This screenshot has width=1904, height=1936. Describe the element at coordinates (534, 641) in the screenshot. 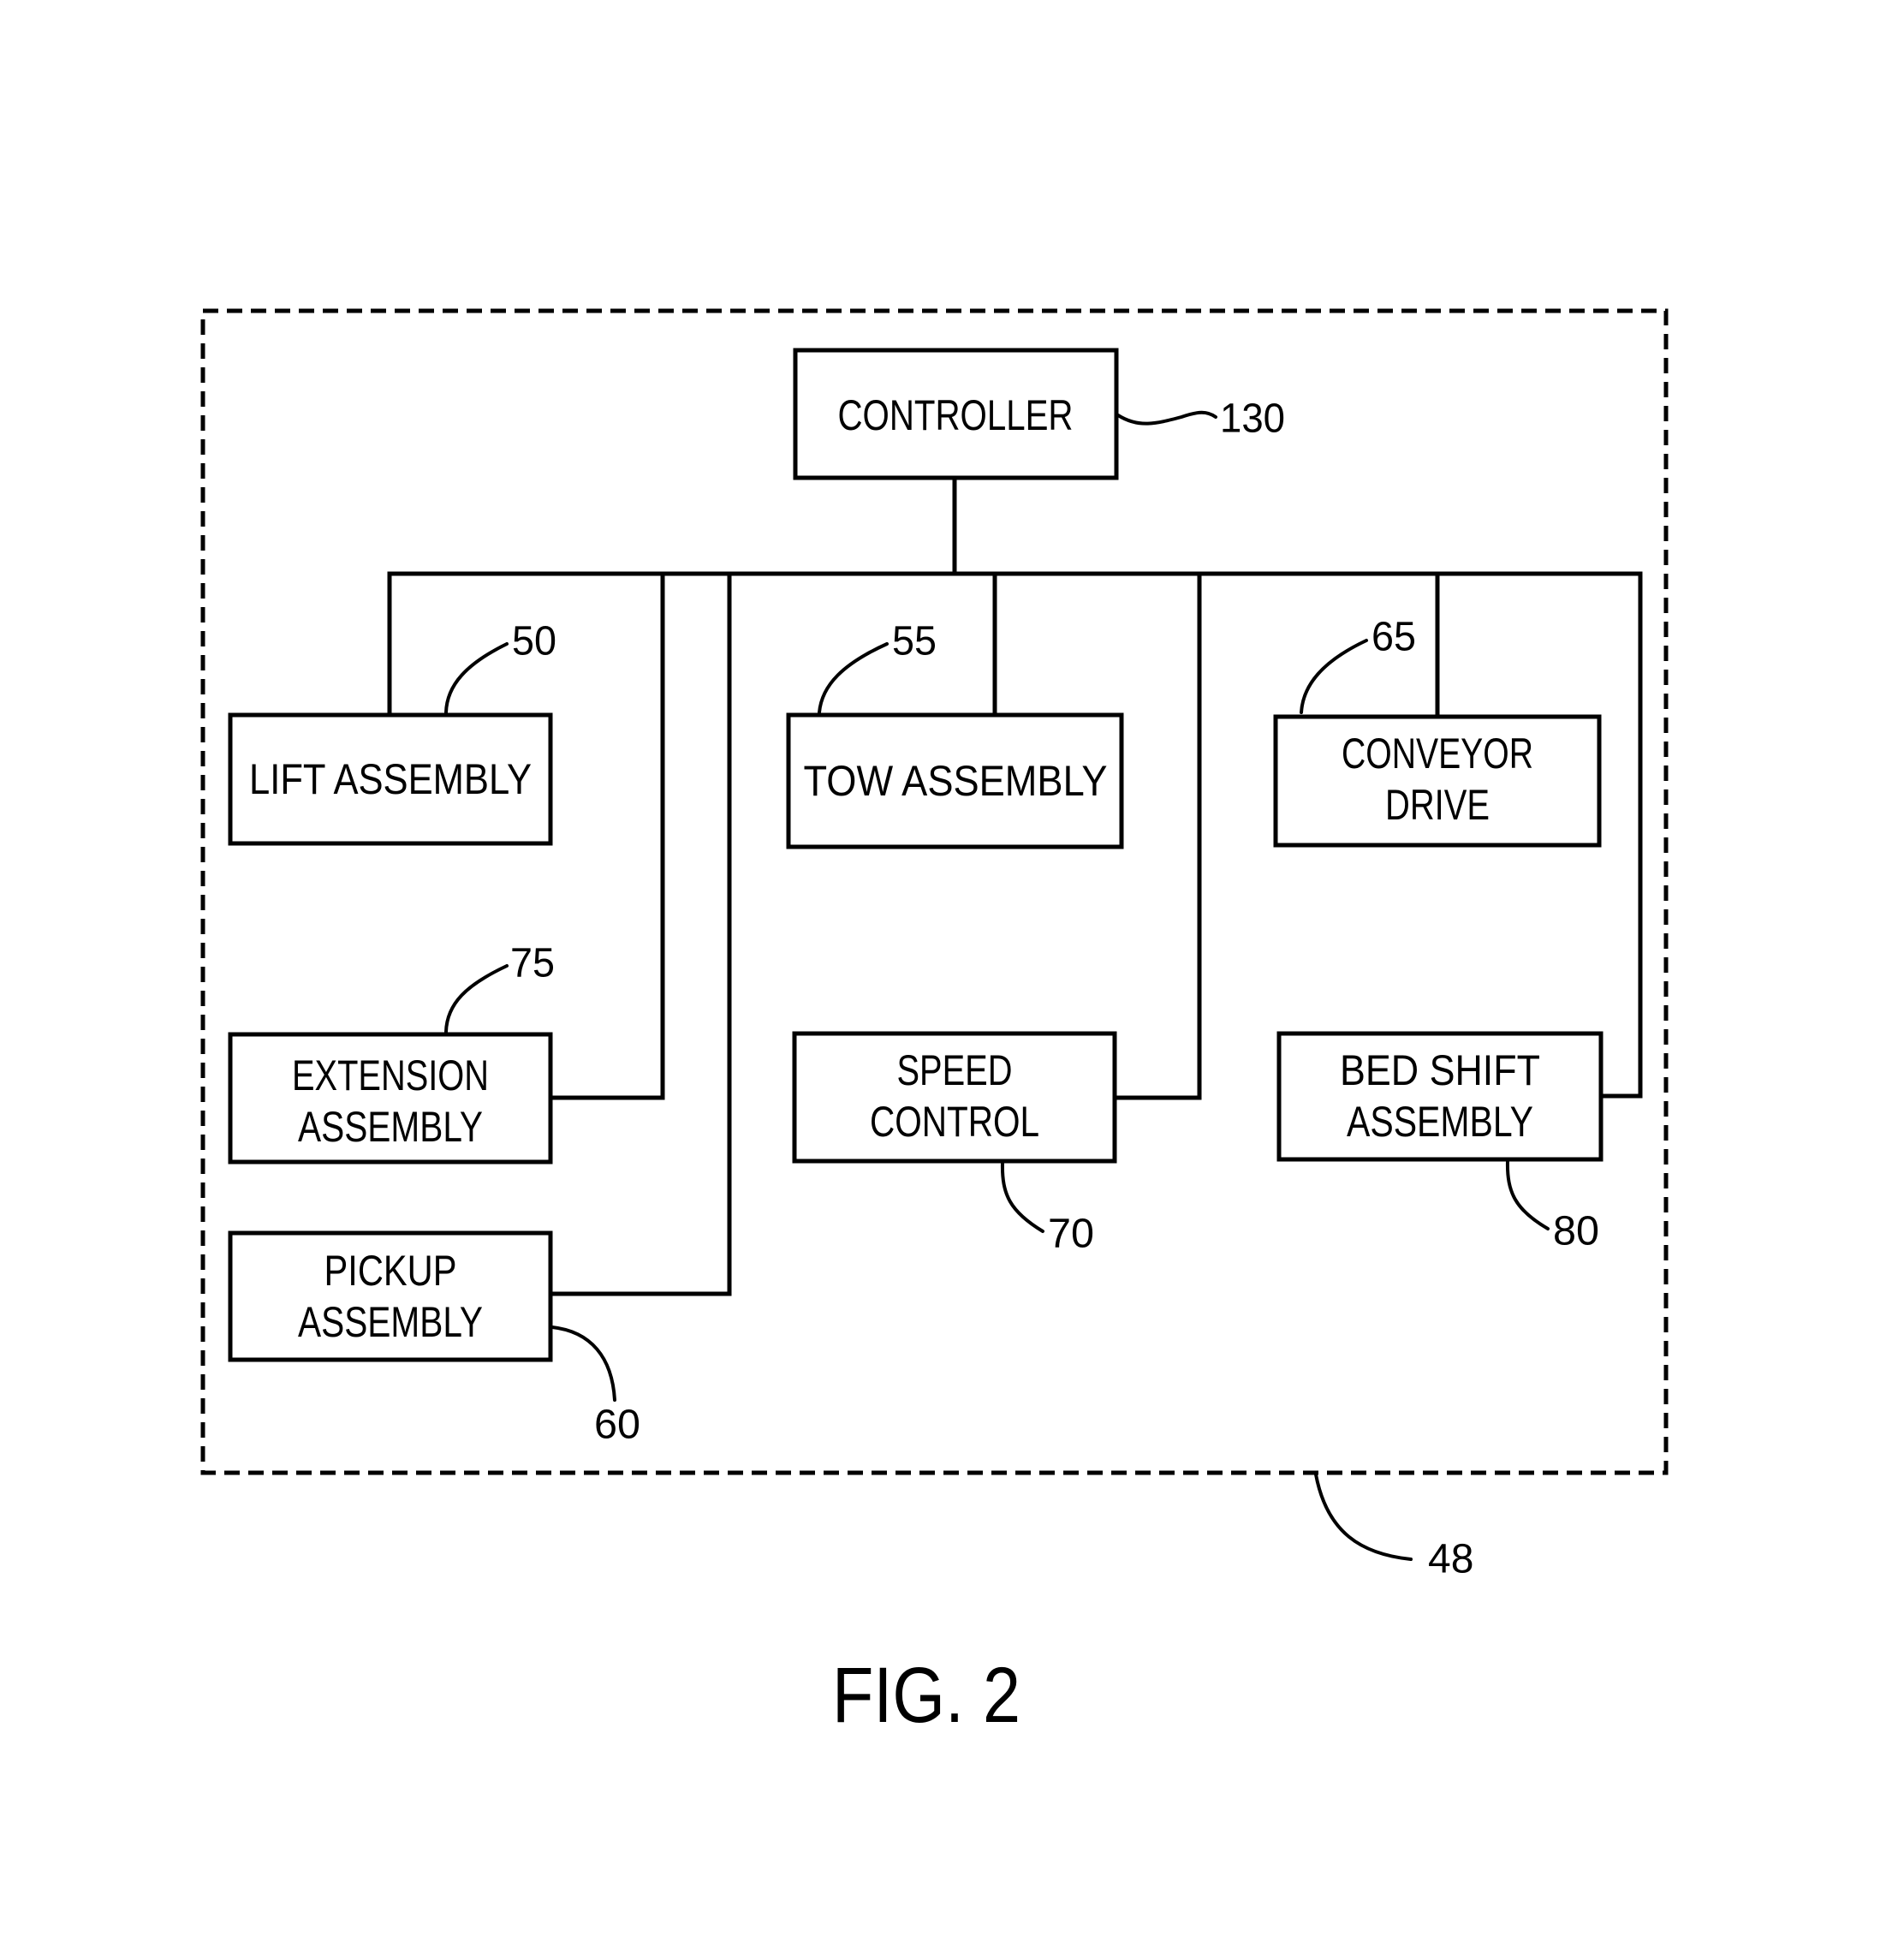

I see `lift-assembly-ref: 50` at that location.